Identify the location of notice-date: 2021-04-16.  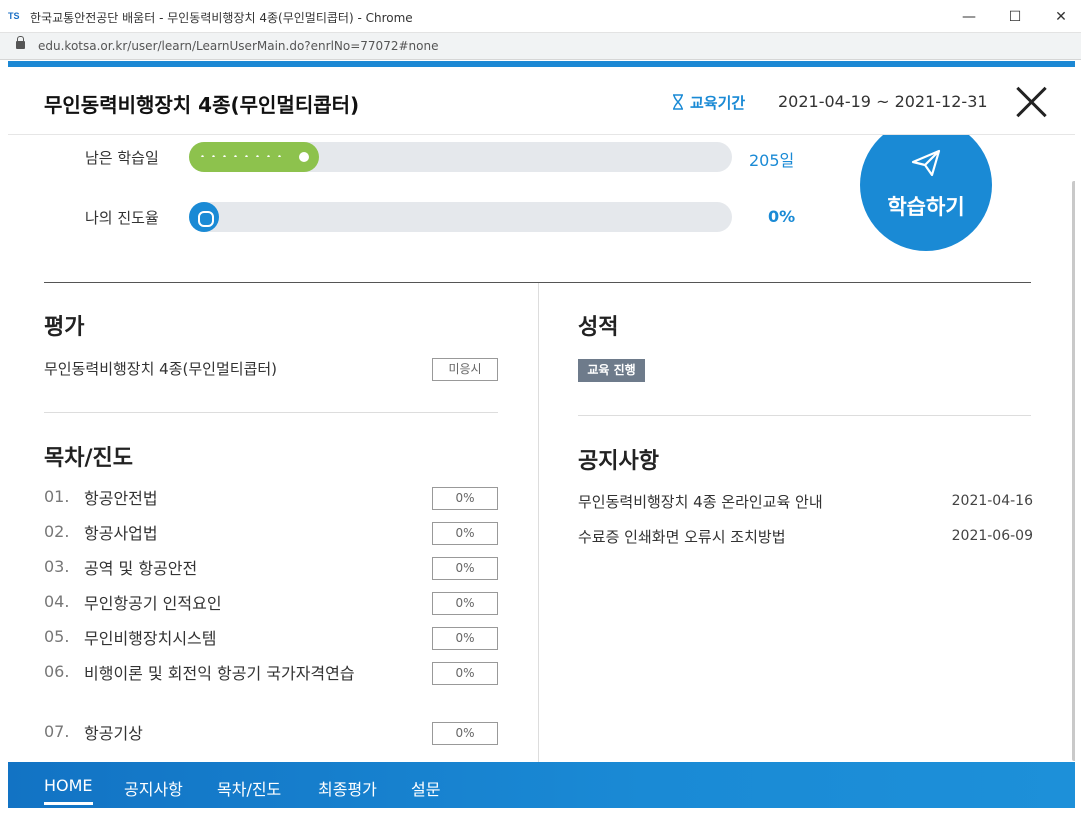
(992, 501).